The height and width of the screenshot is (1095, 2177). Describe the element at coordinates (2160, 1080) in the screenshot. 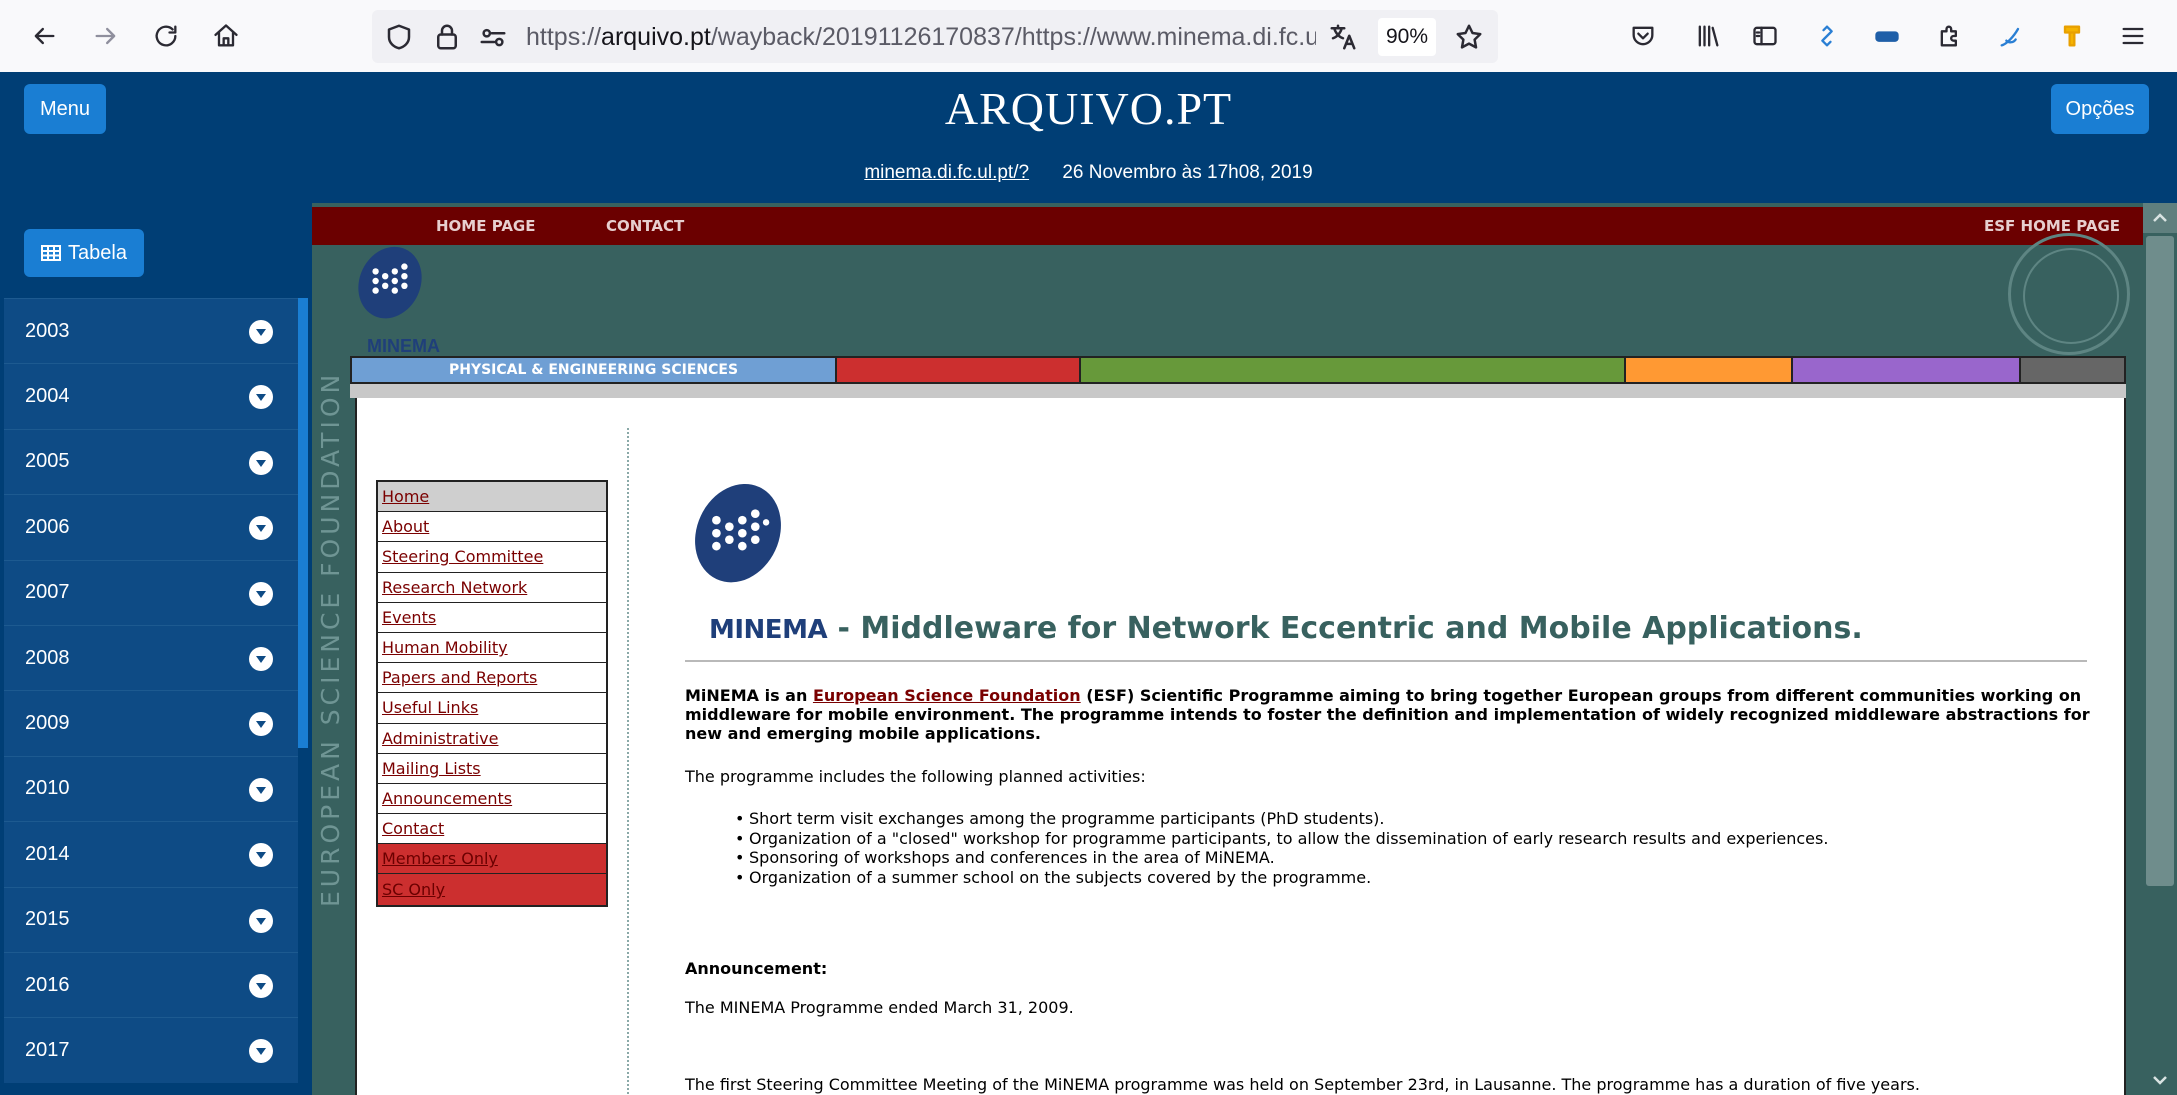

I see `scroll-down-icon` at that location.